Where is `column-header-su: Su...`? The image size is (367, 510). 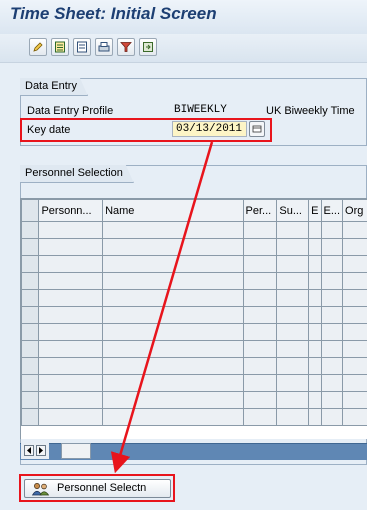 column-header-su: Su... is located at coordinates (293, 210).